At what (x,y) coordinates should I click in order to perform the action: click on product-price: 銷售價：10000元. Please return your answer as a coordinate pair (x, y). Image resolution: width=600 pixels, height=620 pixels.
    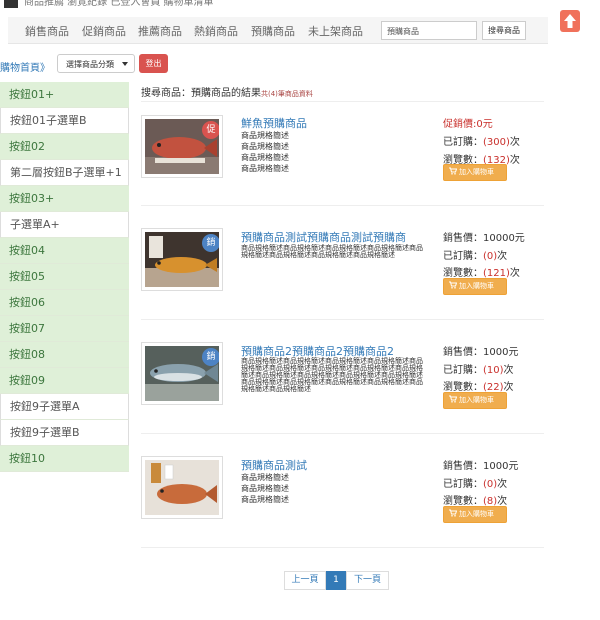
    Looking at the image, I should click on (484, 238).